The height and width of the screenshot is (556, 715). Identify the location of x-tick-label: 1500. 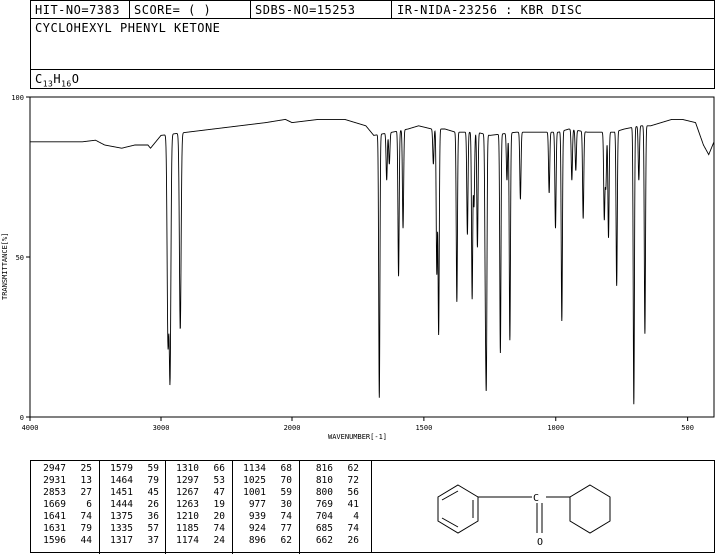
(423, 428).